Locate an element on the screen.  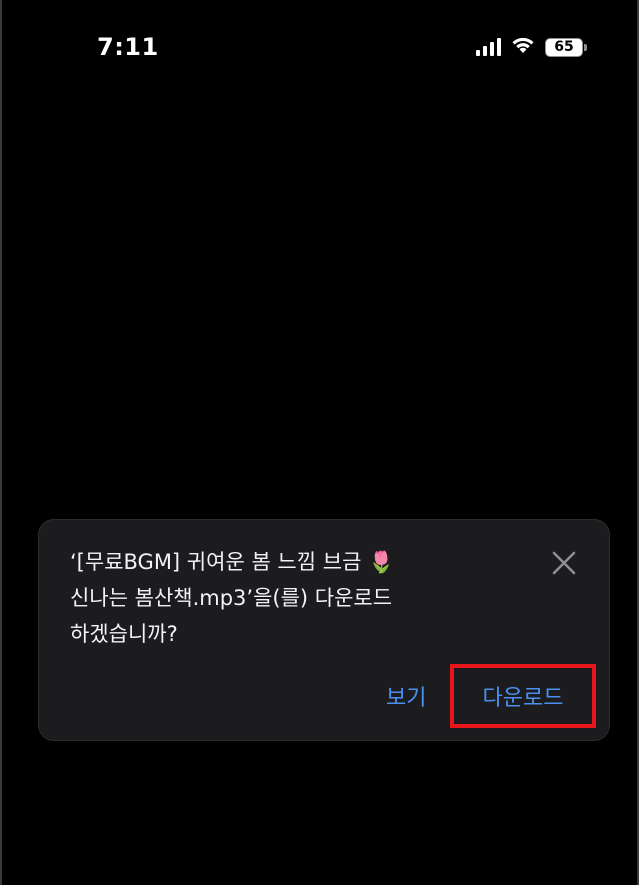
wifi-icon is located at coordinates (523, 47).